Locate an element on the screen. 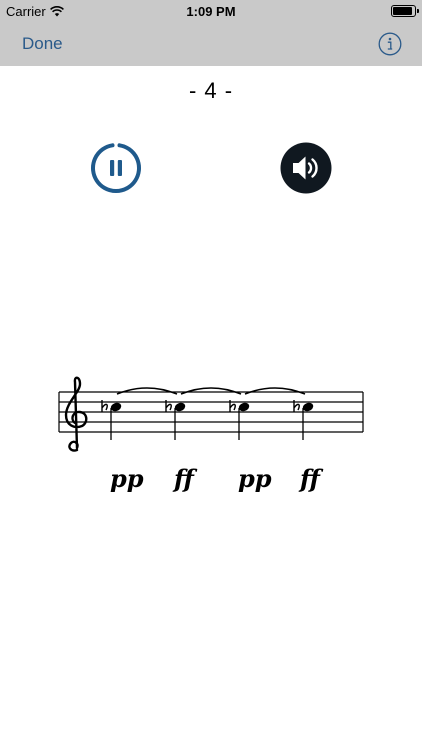 Image resolution: width=422 pixels, height=750 pixels. info-icon is located at coordinates (390, 44).